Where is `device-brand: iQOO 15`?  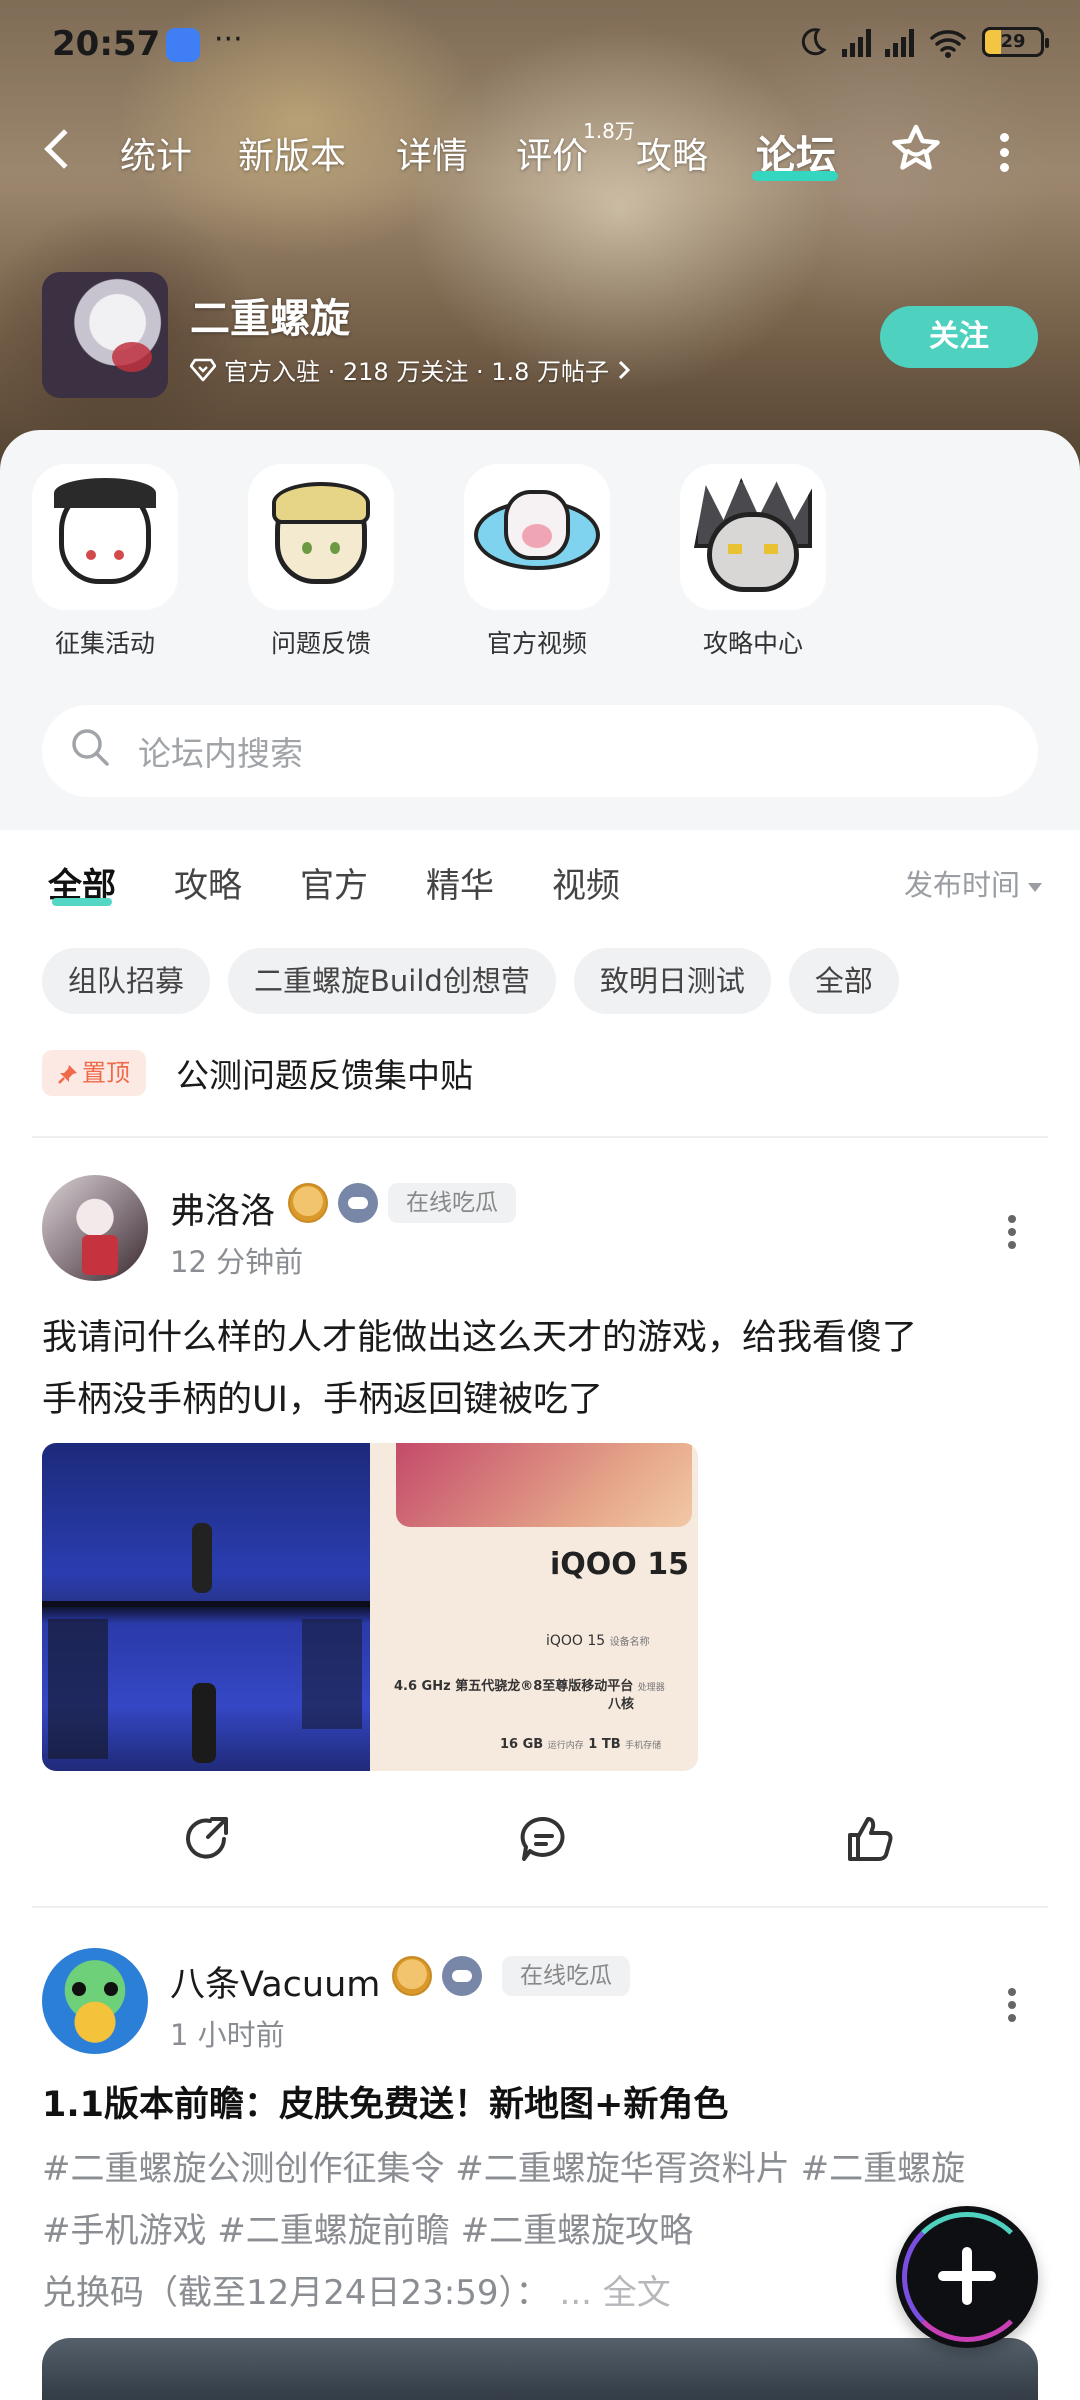
device-brand: iQOO 15 is located at coordinates (619, 1564).